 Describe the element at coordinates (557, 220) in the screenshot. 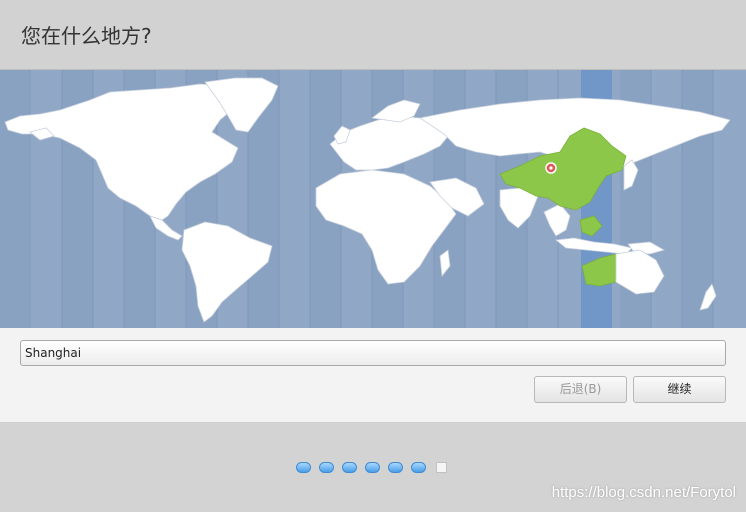

I see `southeast-asia` at that location.